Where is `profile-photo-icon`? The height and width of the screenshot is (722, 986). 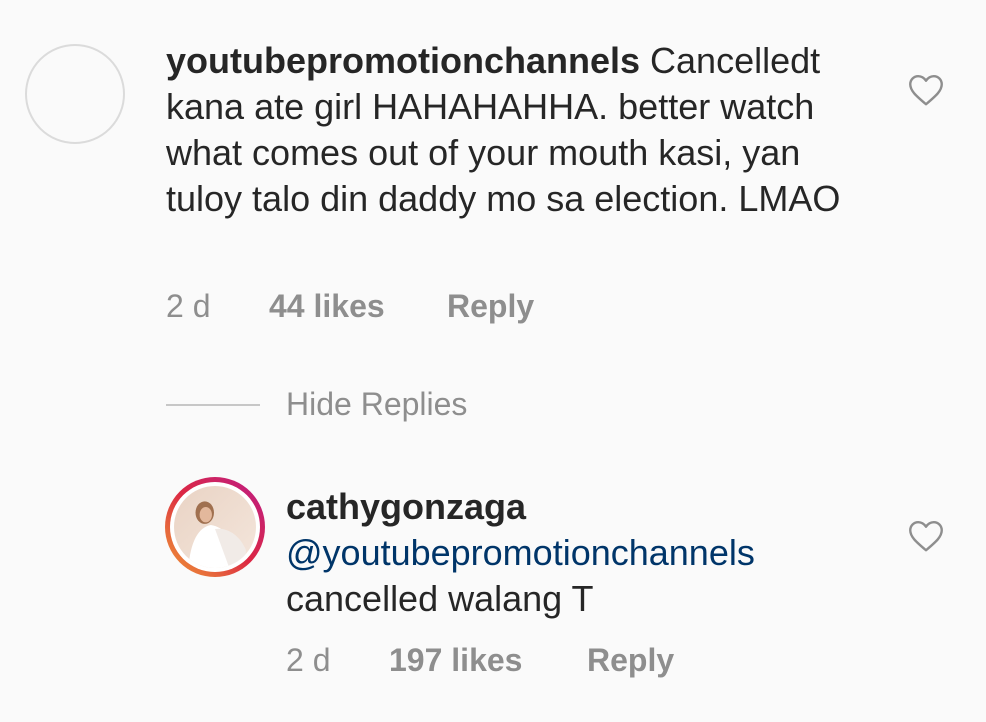 profile-photo-icon is located at coordinates (215, 527).